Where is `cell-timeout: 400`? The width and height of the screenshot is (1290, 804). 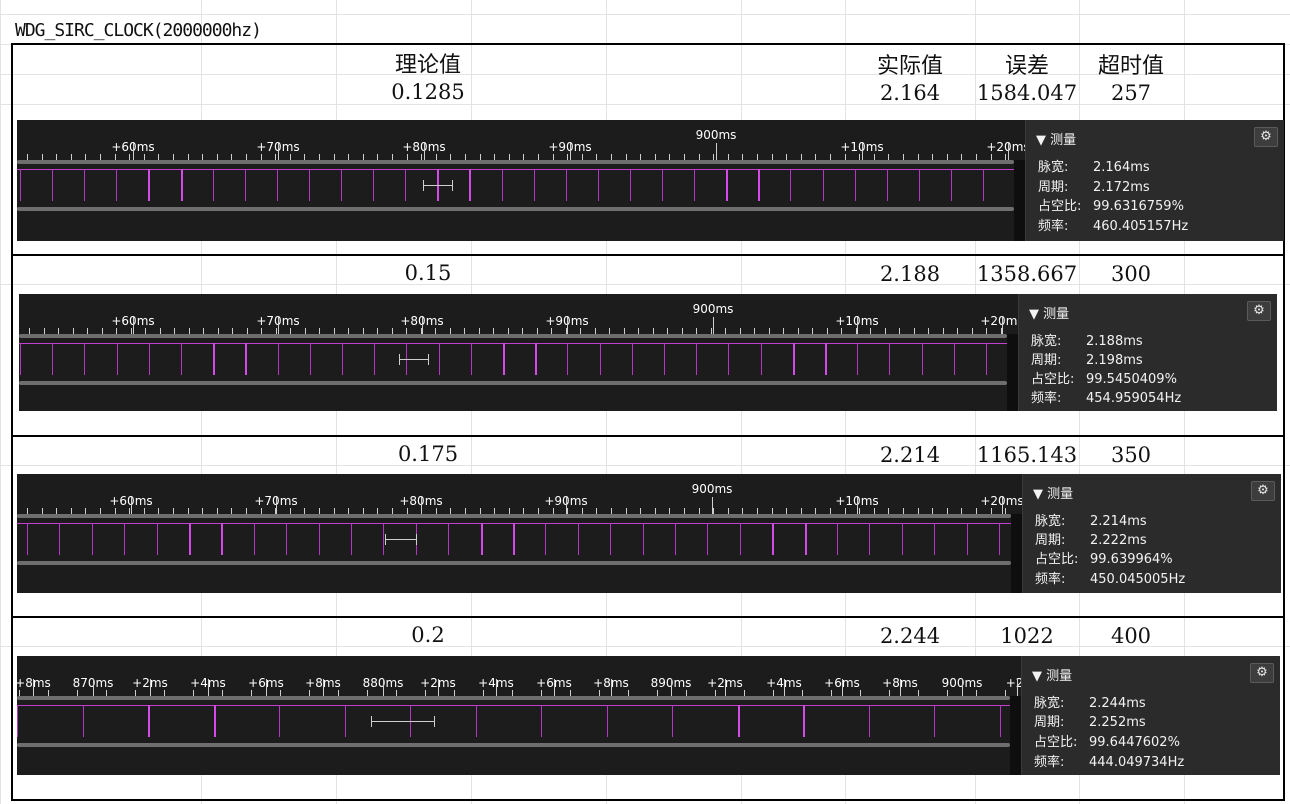
cell-timeout: 400 is located at coordinates (1131, 636).